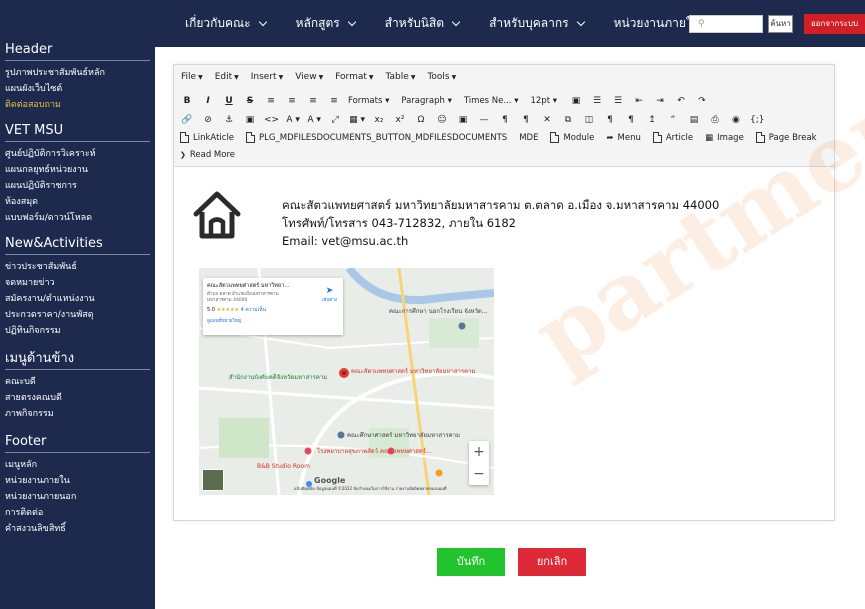 This screenshot has width=865, height=609. What do you see at coordinates (208, 101) in the screenshot?
I see `italic-icon: I` at bounding box center [208, 101].